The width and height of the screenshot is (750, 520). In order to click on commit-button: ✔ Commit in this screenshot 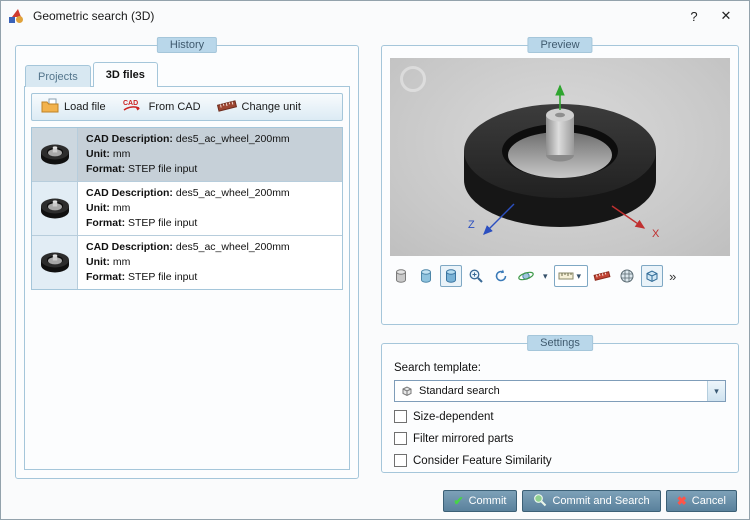, I will do `click(480, 501)`.